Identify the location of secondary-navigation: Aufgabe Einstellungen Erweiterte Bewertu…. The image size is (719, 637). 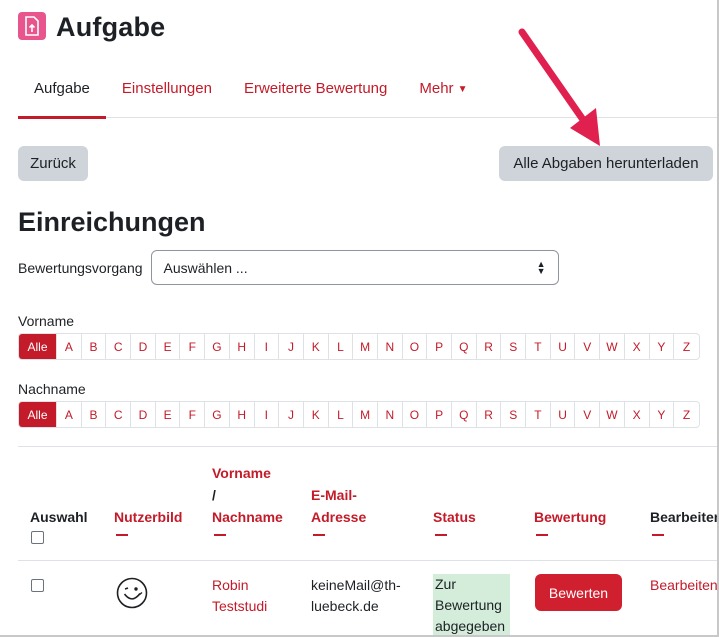
(367, 92).